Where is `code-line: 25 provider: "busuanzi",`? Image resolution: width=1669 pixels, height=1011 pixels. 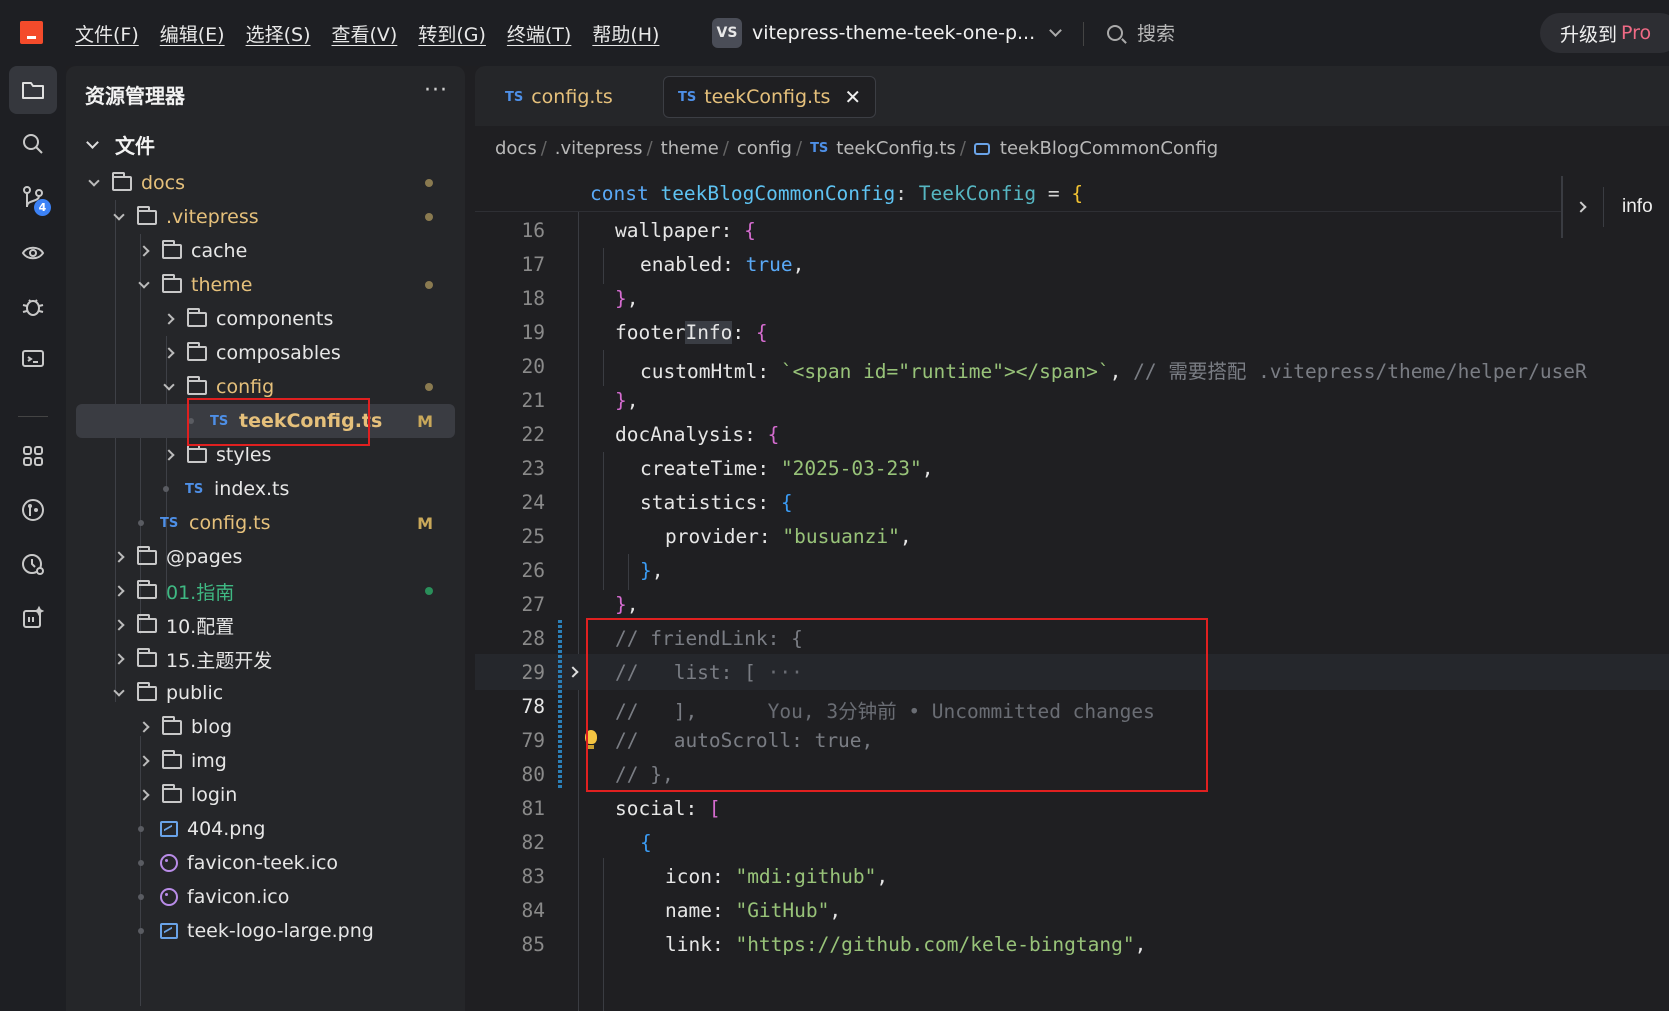
code-line: 25 provider: "busuanzi", is located at coordinates (1072, 536).